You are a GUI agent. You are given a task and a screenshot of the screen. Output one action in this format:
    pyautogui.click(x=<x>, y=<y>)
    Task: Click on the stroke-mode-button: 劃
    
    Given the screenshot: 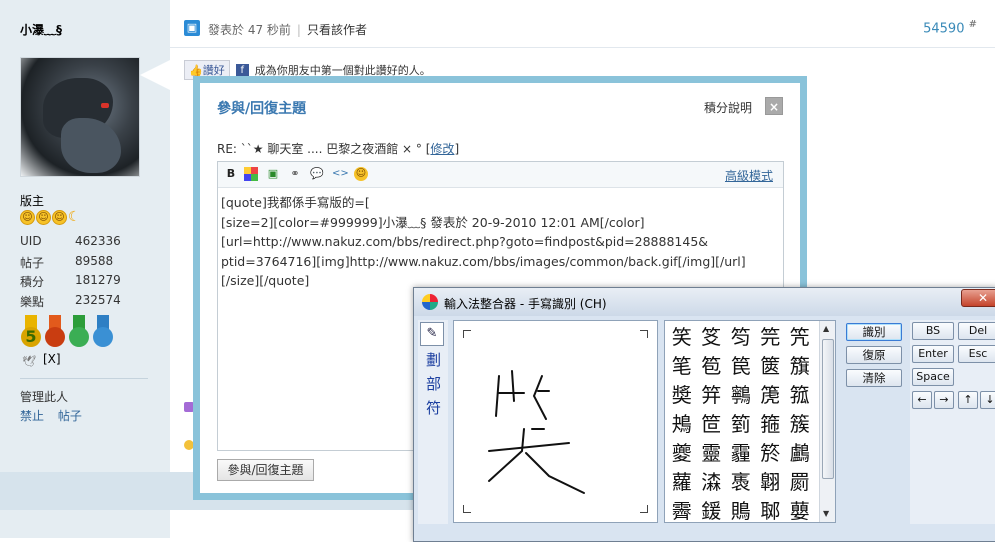 What is the action you would take?
    pyautogui.click(x=433, y=359)
    